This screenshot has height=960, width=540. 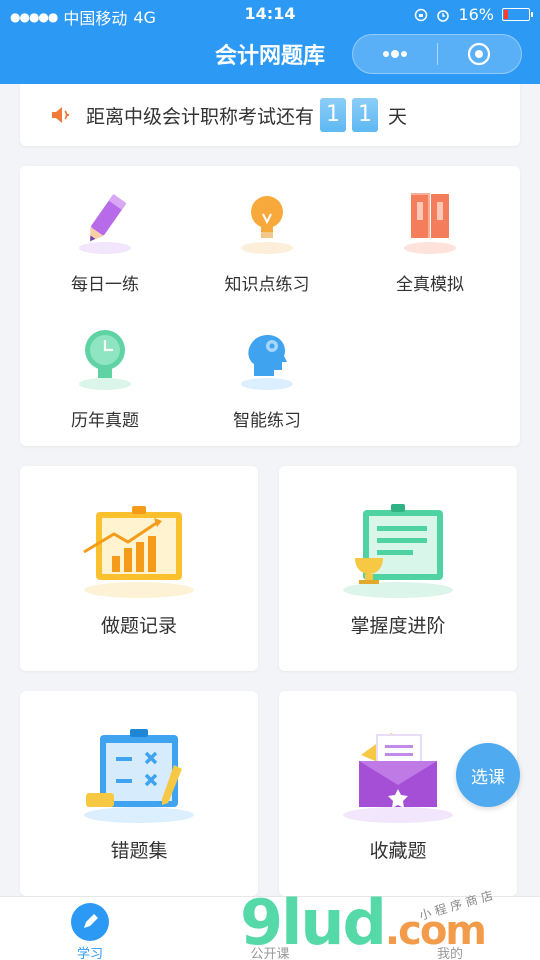 What do you see at coordinates (398, 116) in the screenshot?
I see `countdown-unit: 天` at bounding box center [398, 116].